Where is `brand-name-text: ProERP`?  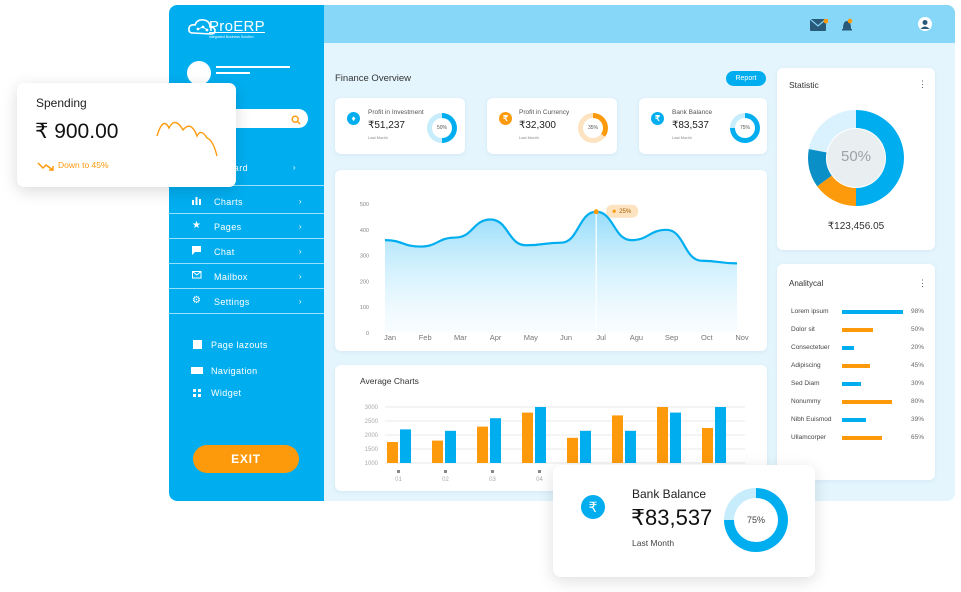 brand-name-text: ProERP is located at coordinates (237, 26).